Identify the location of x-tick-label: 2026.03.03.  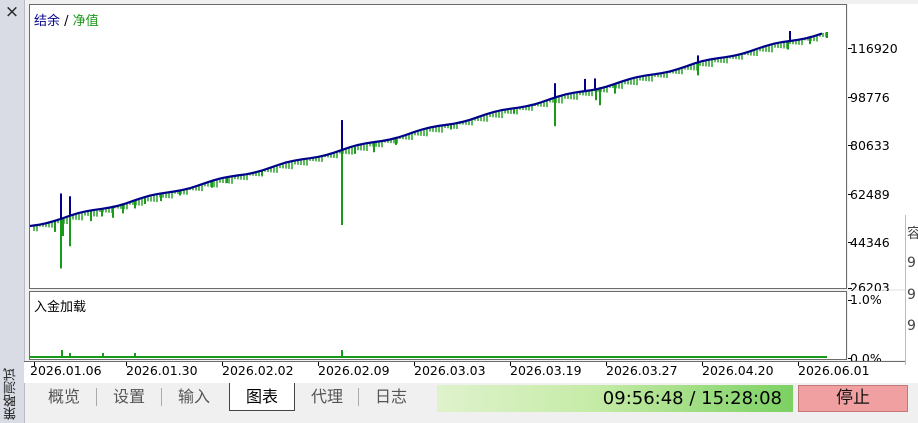
(450, 370).